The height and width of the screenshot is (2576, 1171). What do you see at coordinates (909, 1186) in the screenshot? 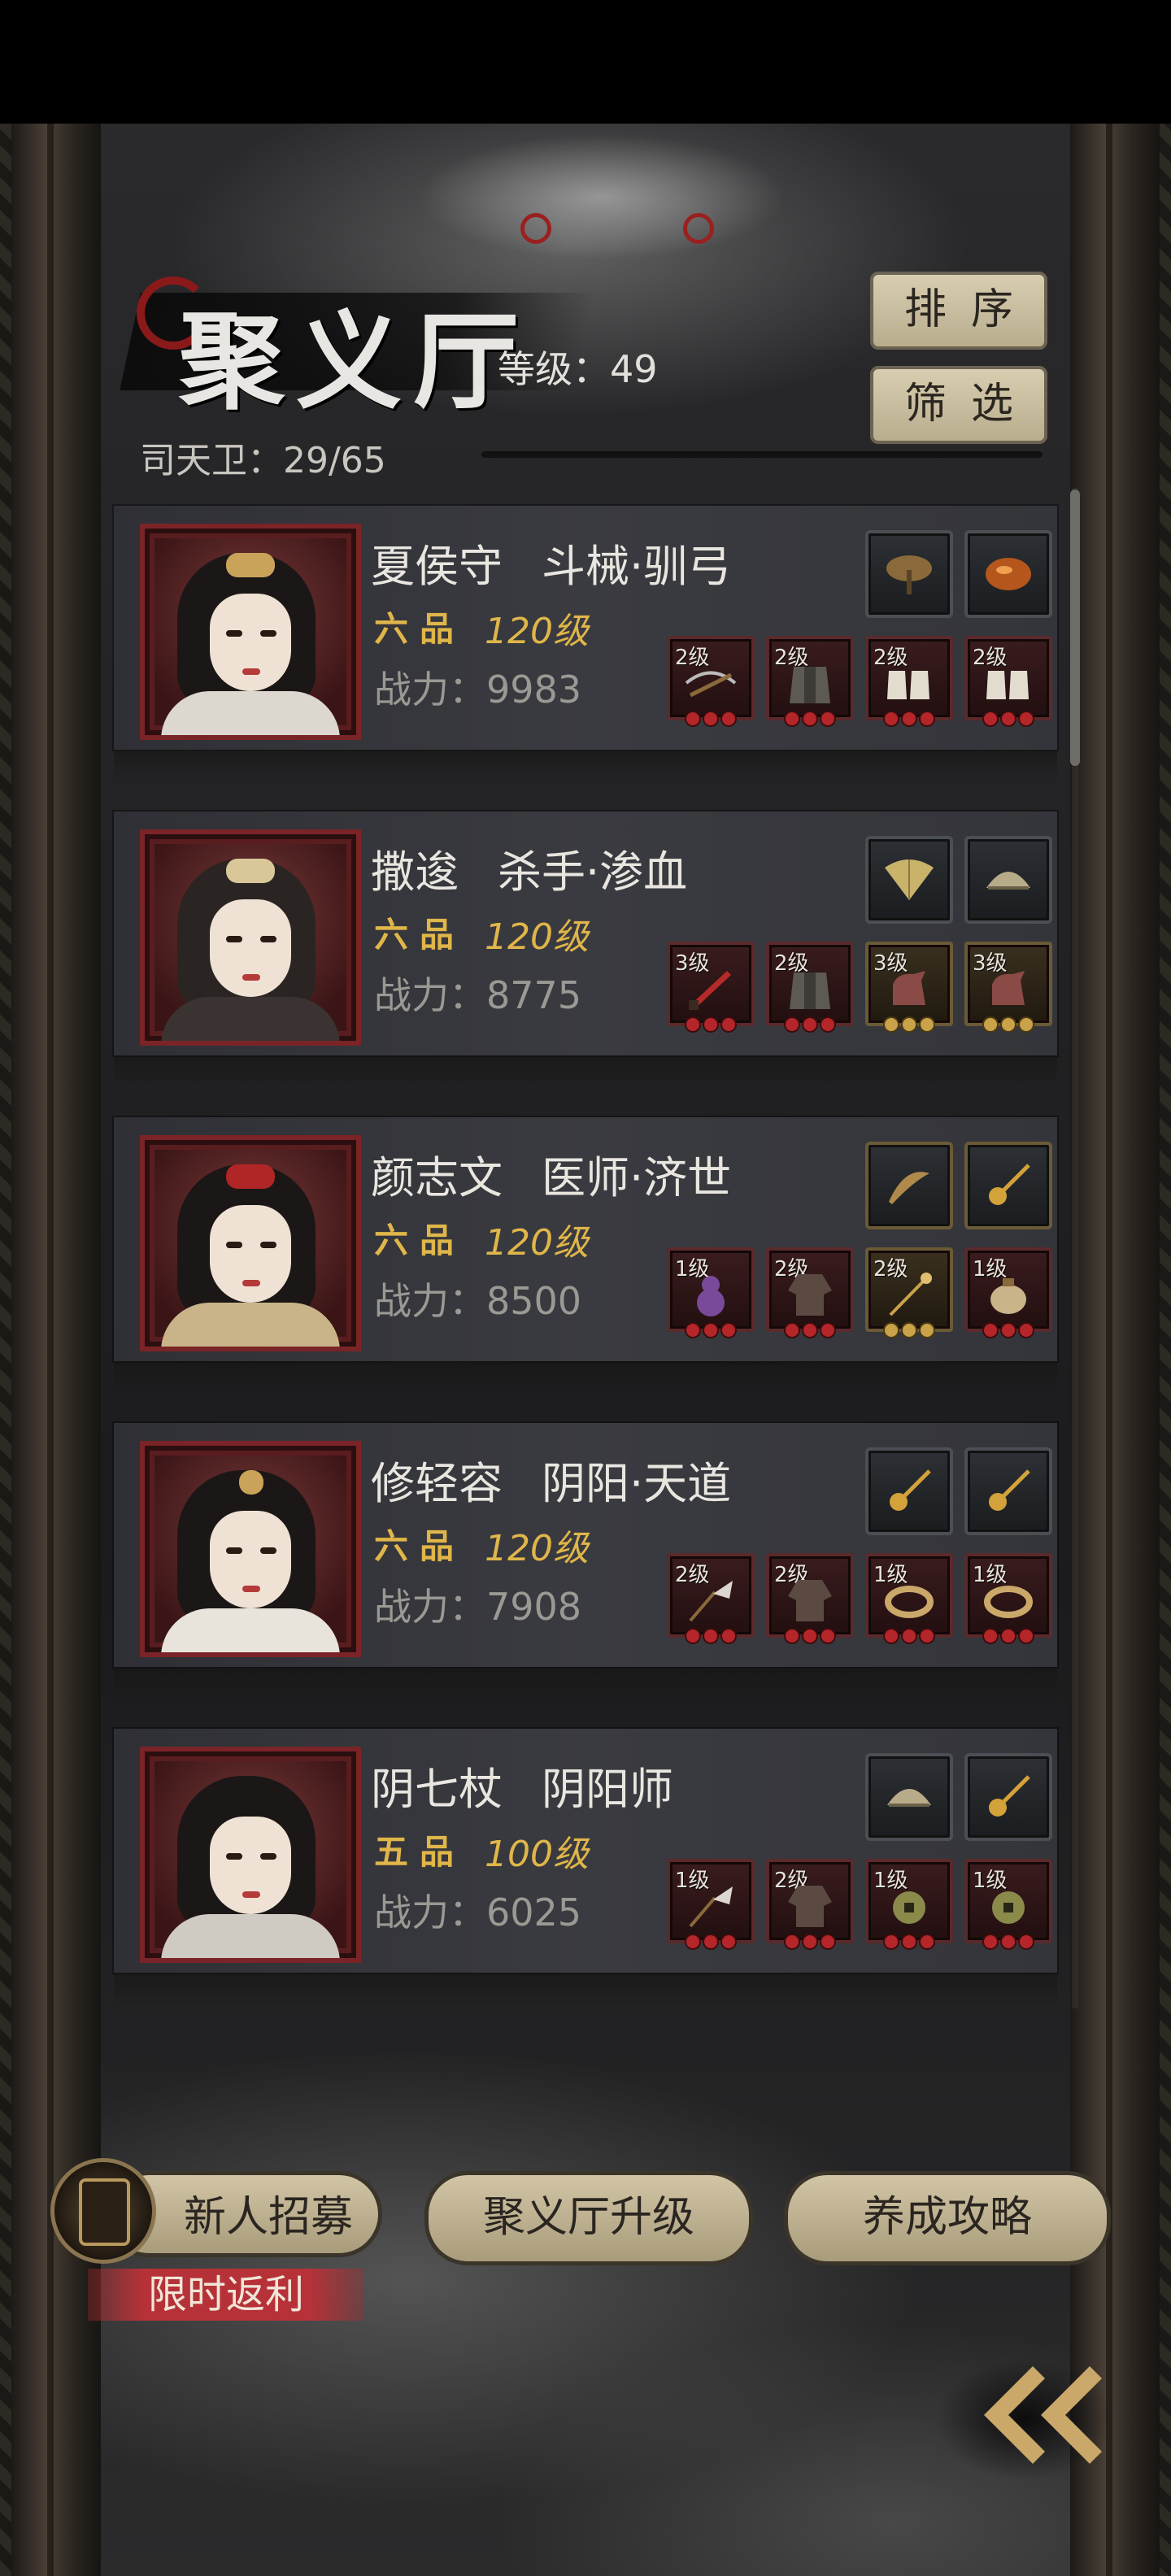
I see `hairpin-icon` at bounding box center [909, 1186].